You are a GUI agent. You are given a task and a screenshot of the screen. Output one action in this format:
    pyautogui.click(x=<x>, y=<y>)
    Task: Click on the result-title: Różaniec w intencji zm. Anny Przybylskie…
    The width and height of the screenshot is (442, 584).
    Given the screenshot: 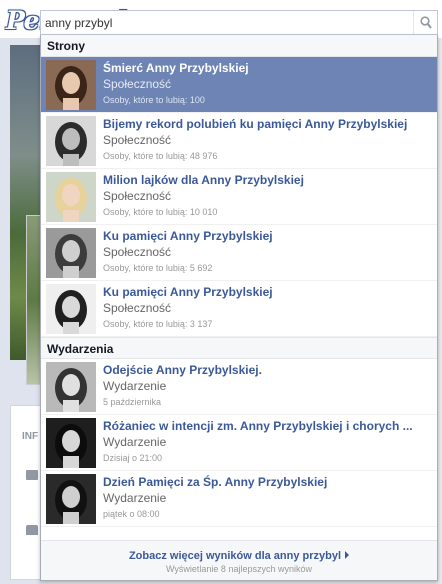 What is the action you would take?
    pyautogui.click(x=258, y=426)
    